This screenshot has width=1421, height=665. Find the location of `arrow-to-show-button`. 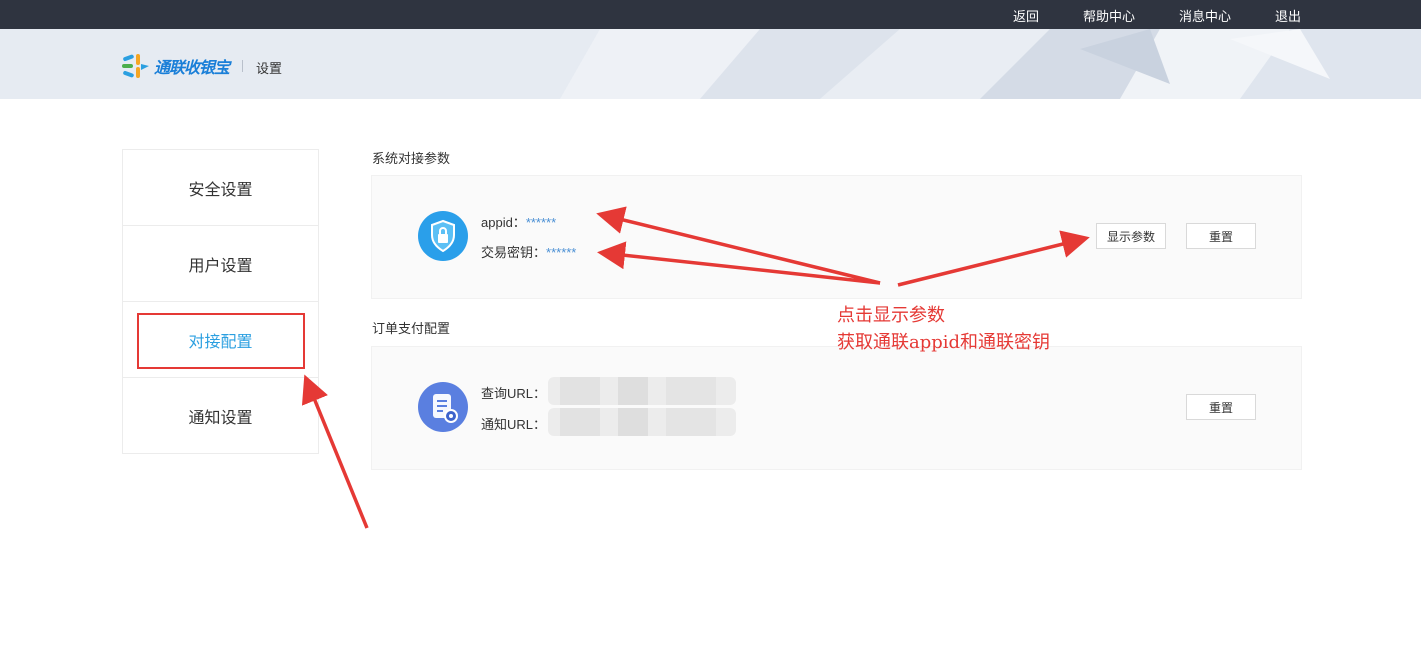

arrow-to-show-button is located at coordinates (993, 258).